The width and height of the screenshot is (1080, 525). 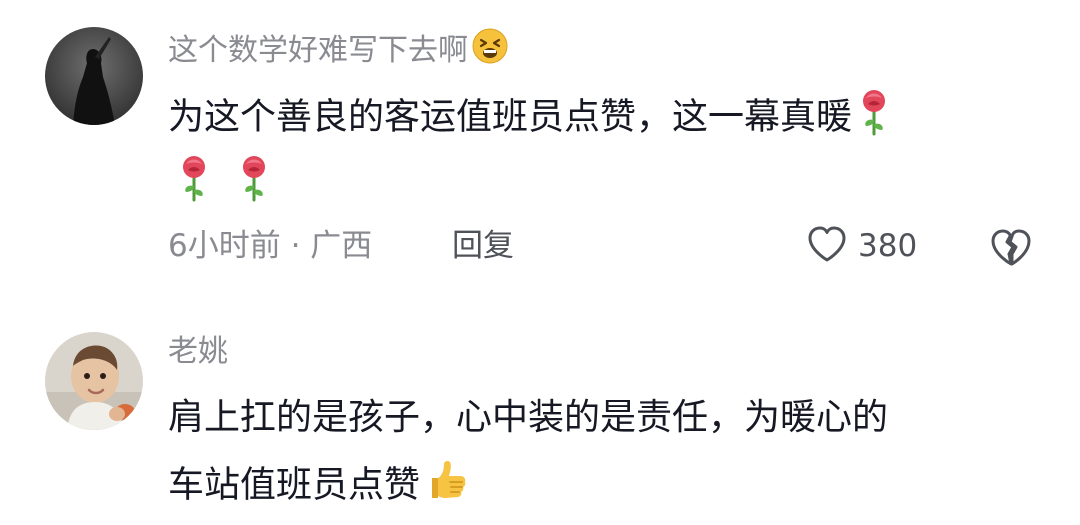 I want to click on broken-heart-icon, so click(x=1011, y=250).